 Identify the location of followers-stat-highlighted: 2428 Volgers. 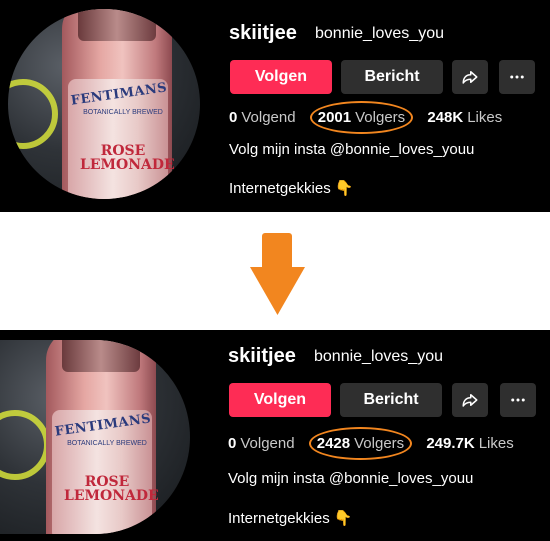
(360, 443).